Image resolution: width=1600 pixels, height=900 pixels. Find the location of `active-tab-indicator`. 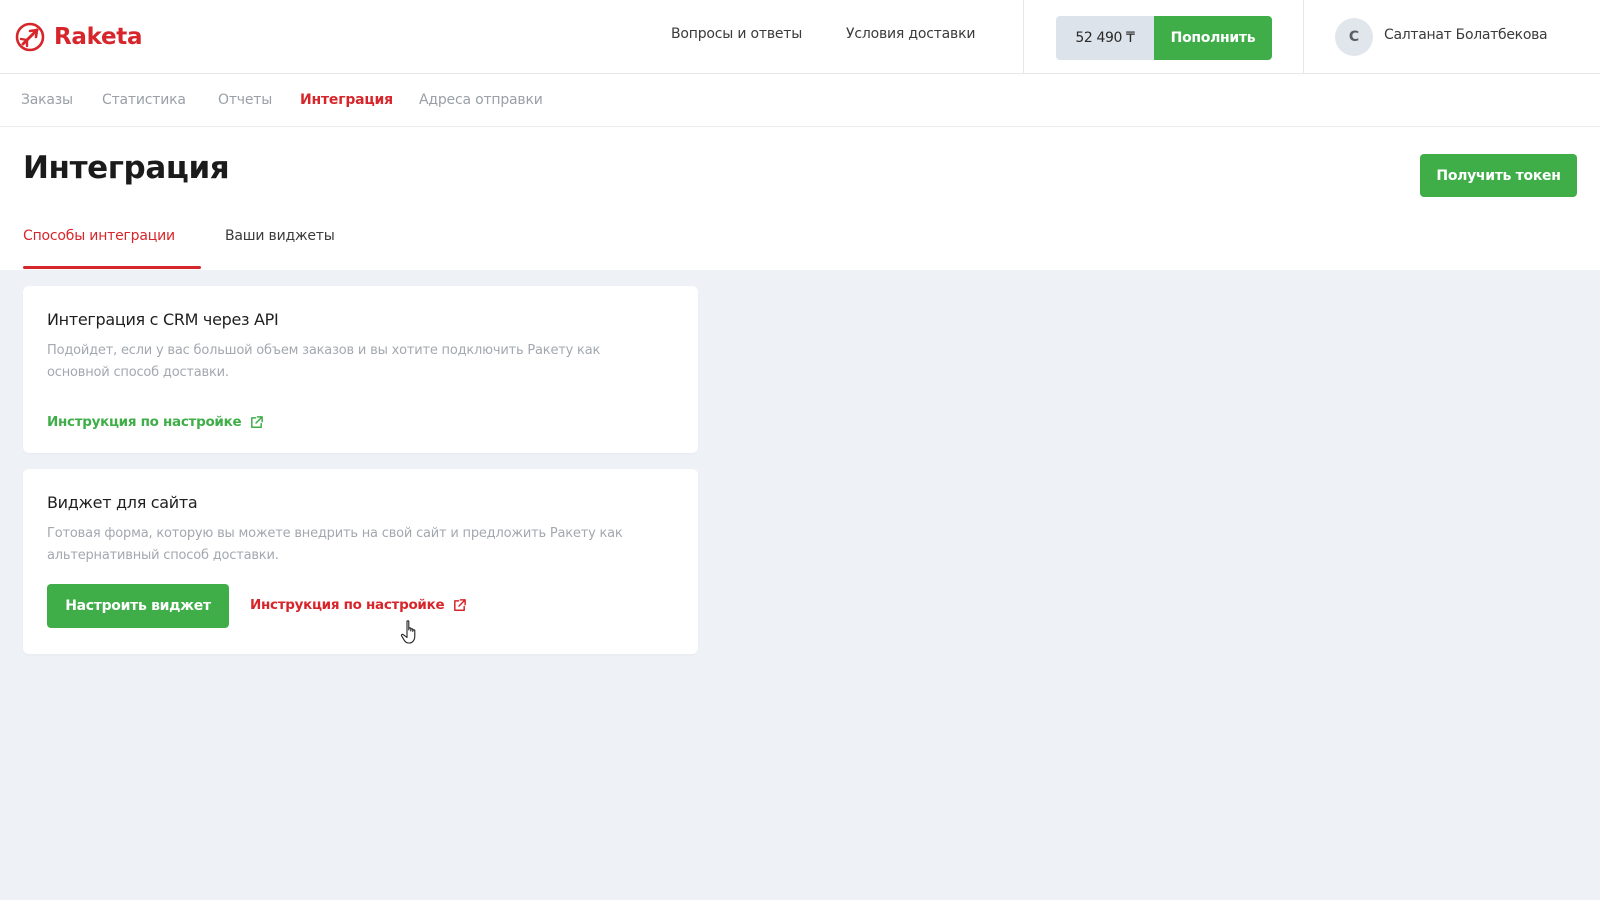

active-tab-indicator is located at coordinates (112, 267).